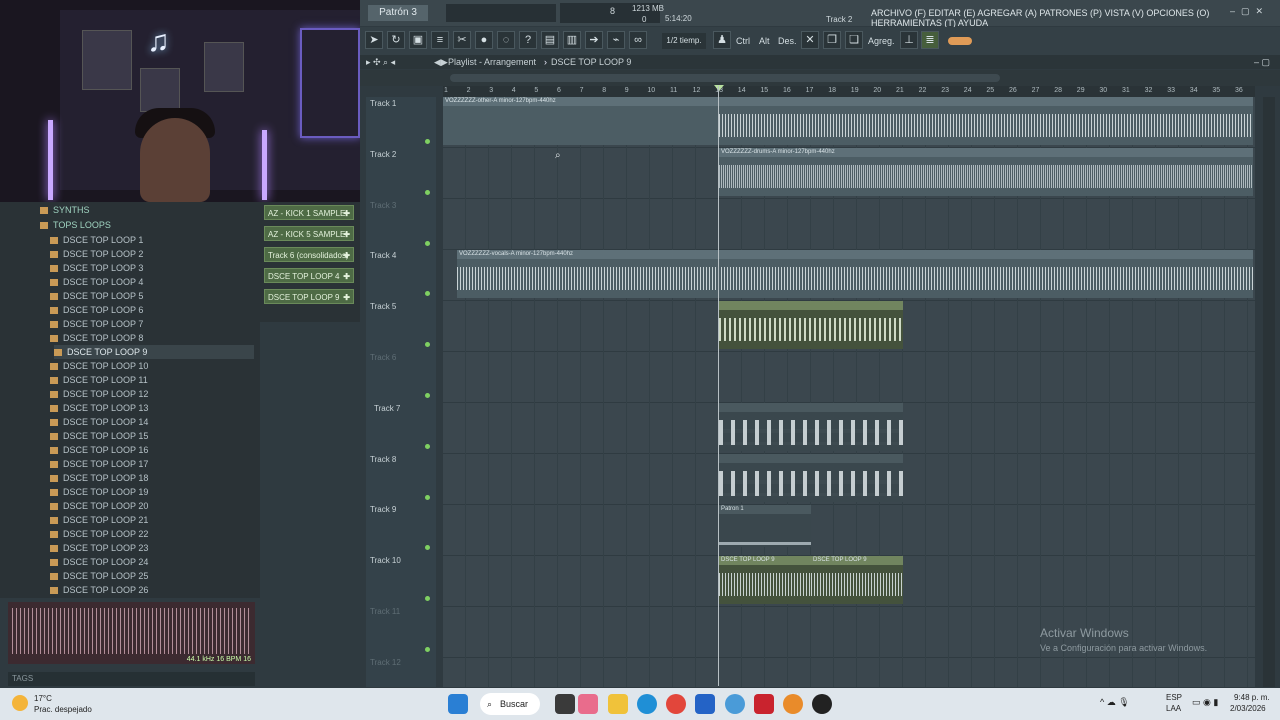 This screenshot has width=1280, height=720. What do you see at coordinates (99, 590) in the screenshot?
I see `browser-item: DSCE TOP LOOP 26` at bounding box center [99, 590].